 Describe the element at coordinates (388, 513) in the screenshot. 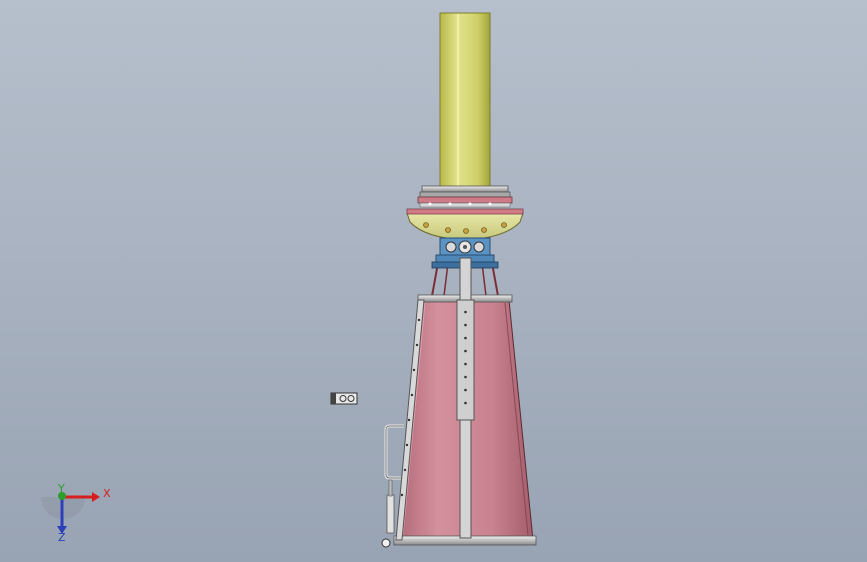

I see `hydraulic-actuator` at that location.